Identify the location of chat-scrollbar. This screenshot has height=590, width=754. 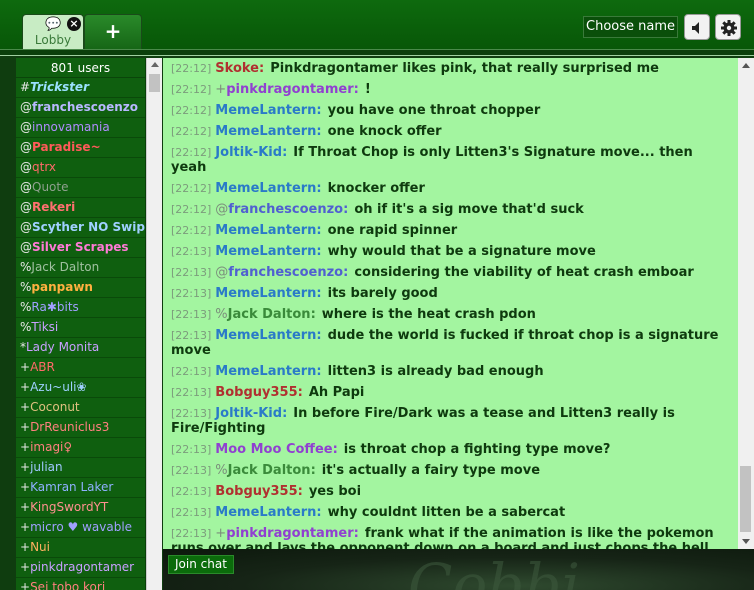
(746, 303).